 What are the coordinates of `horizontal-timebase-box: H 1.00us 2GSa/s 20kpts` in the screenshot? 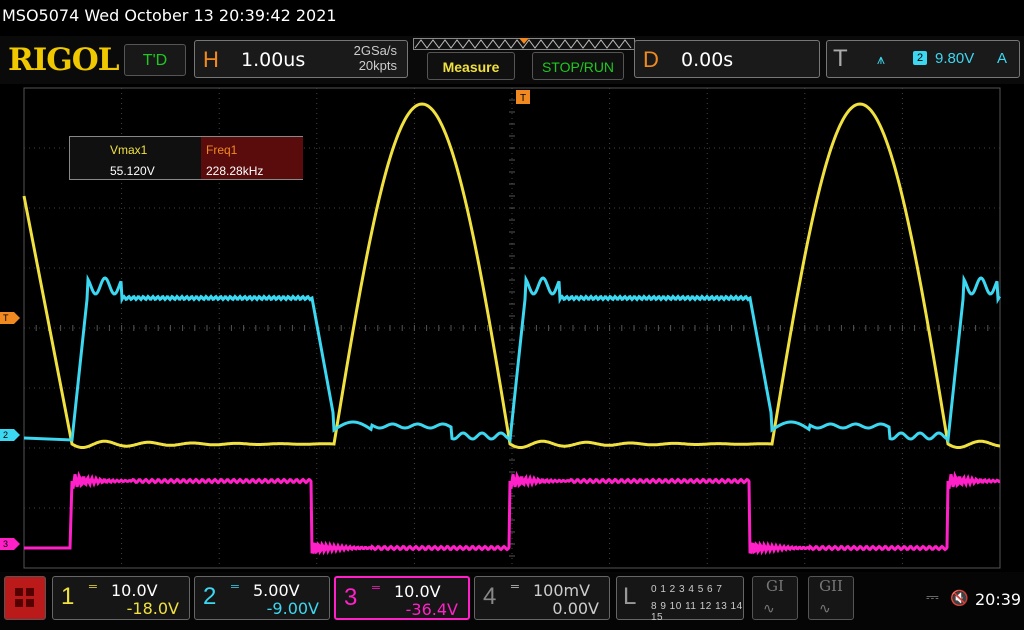 It's located at (301, 59).